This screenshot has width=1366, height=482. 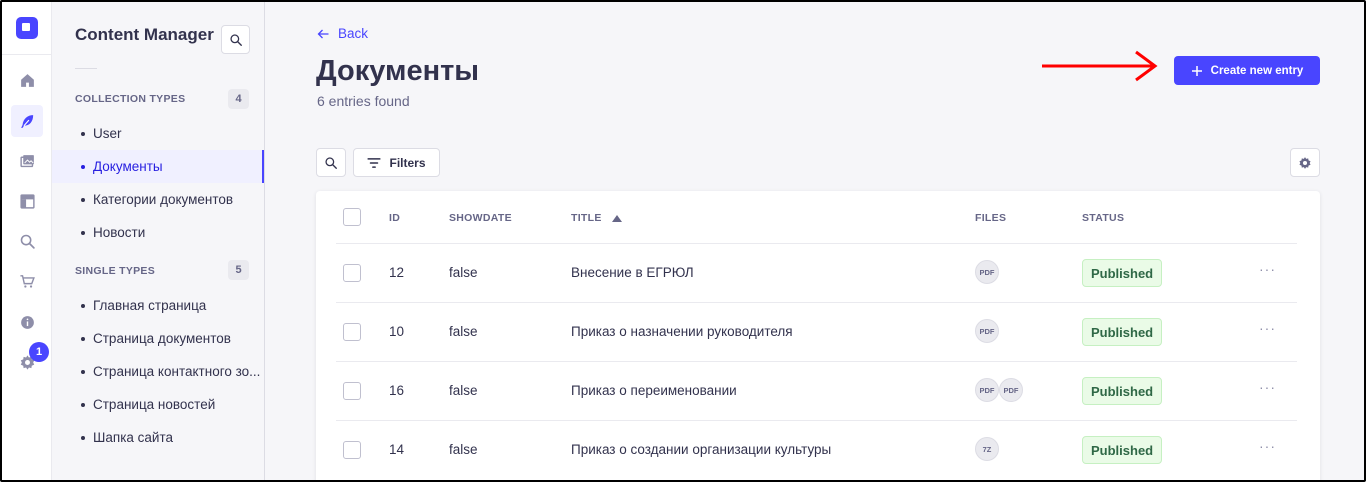 I want to click on rail-divider, so click(x=27, y=54).